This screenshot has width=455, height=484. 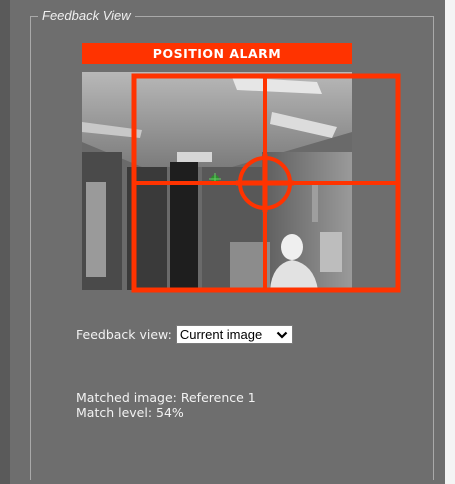 I want to click on feedback-view-row: Feedback view: Current image, so click(x=184, y=334).